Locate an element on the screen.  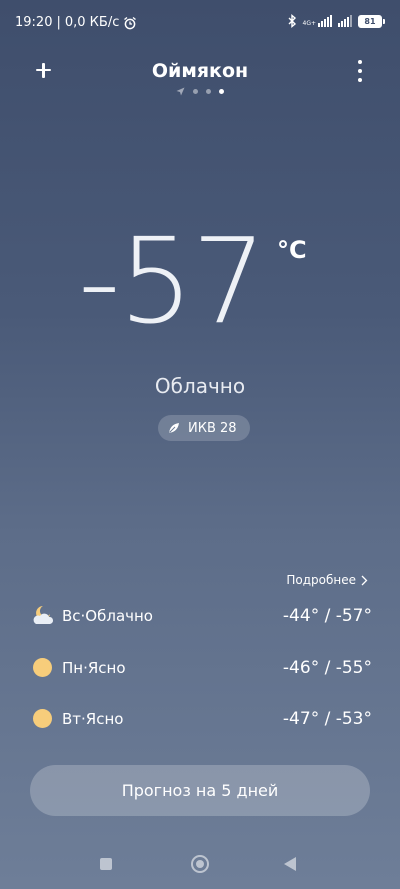
details-link: Подробнее is located at coordinates (327, 580).